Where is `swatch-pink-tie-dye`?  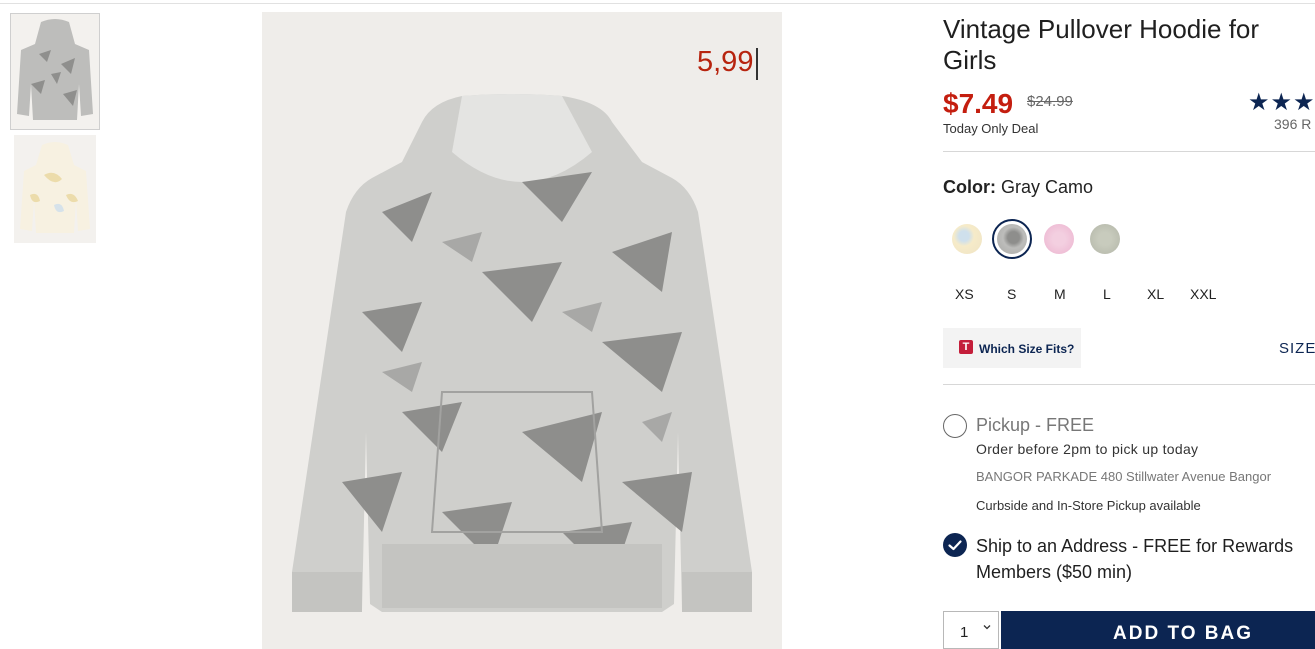
swatch-pink-tie-dye is located at coordinates (1059, 239).